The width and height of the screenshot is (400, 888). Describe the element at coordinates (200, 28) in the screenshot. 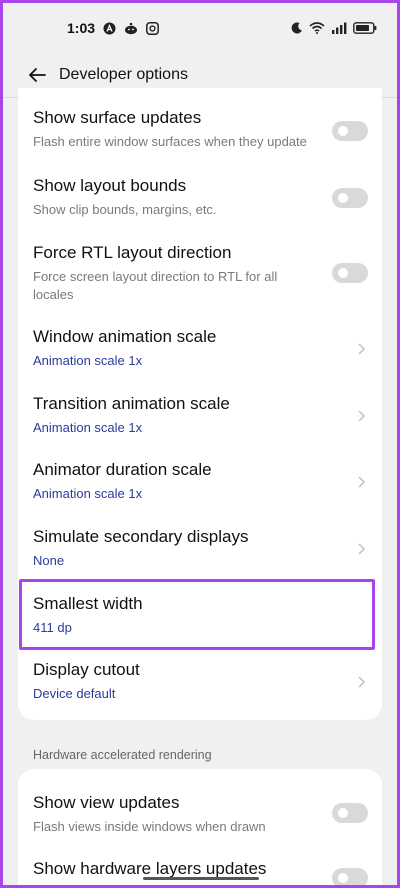

I see `status-bar: 1:03` at that location.